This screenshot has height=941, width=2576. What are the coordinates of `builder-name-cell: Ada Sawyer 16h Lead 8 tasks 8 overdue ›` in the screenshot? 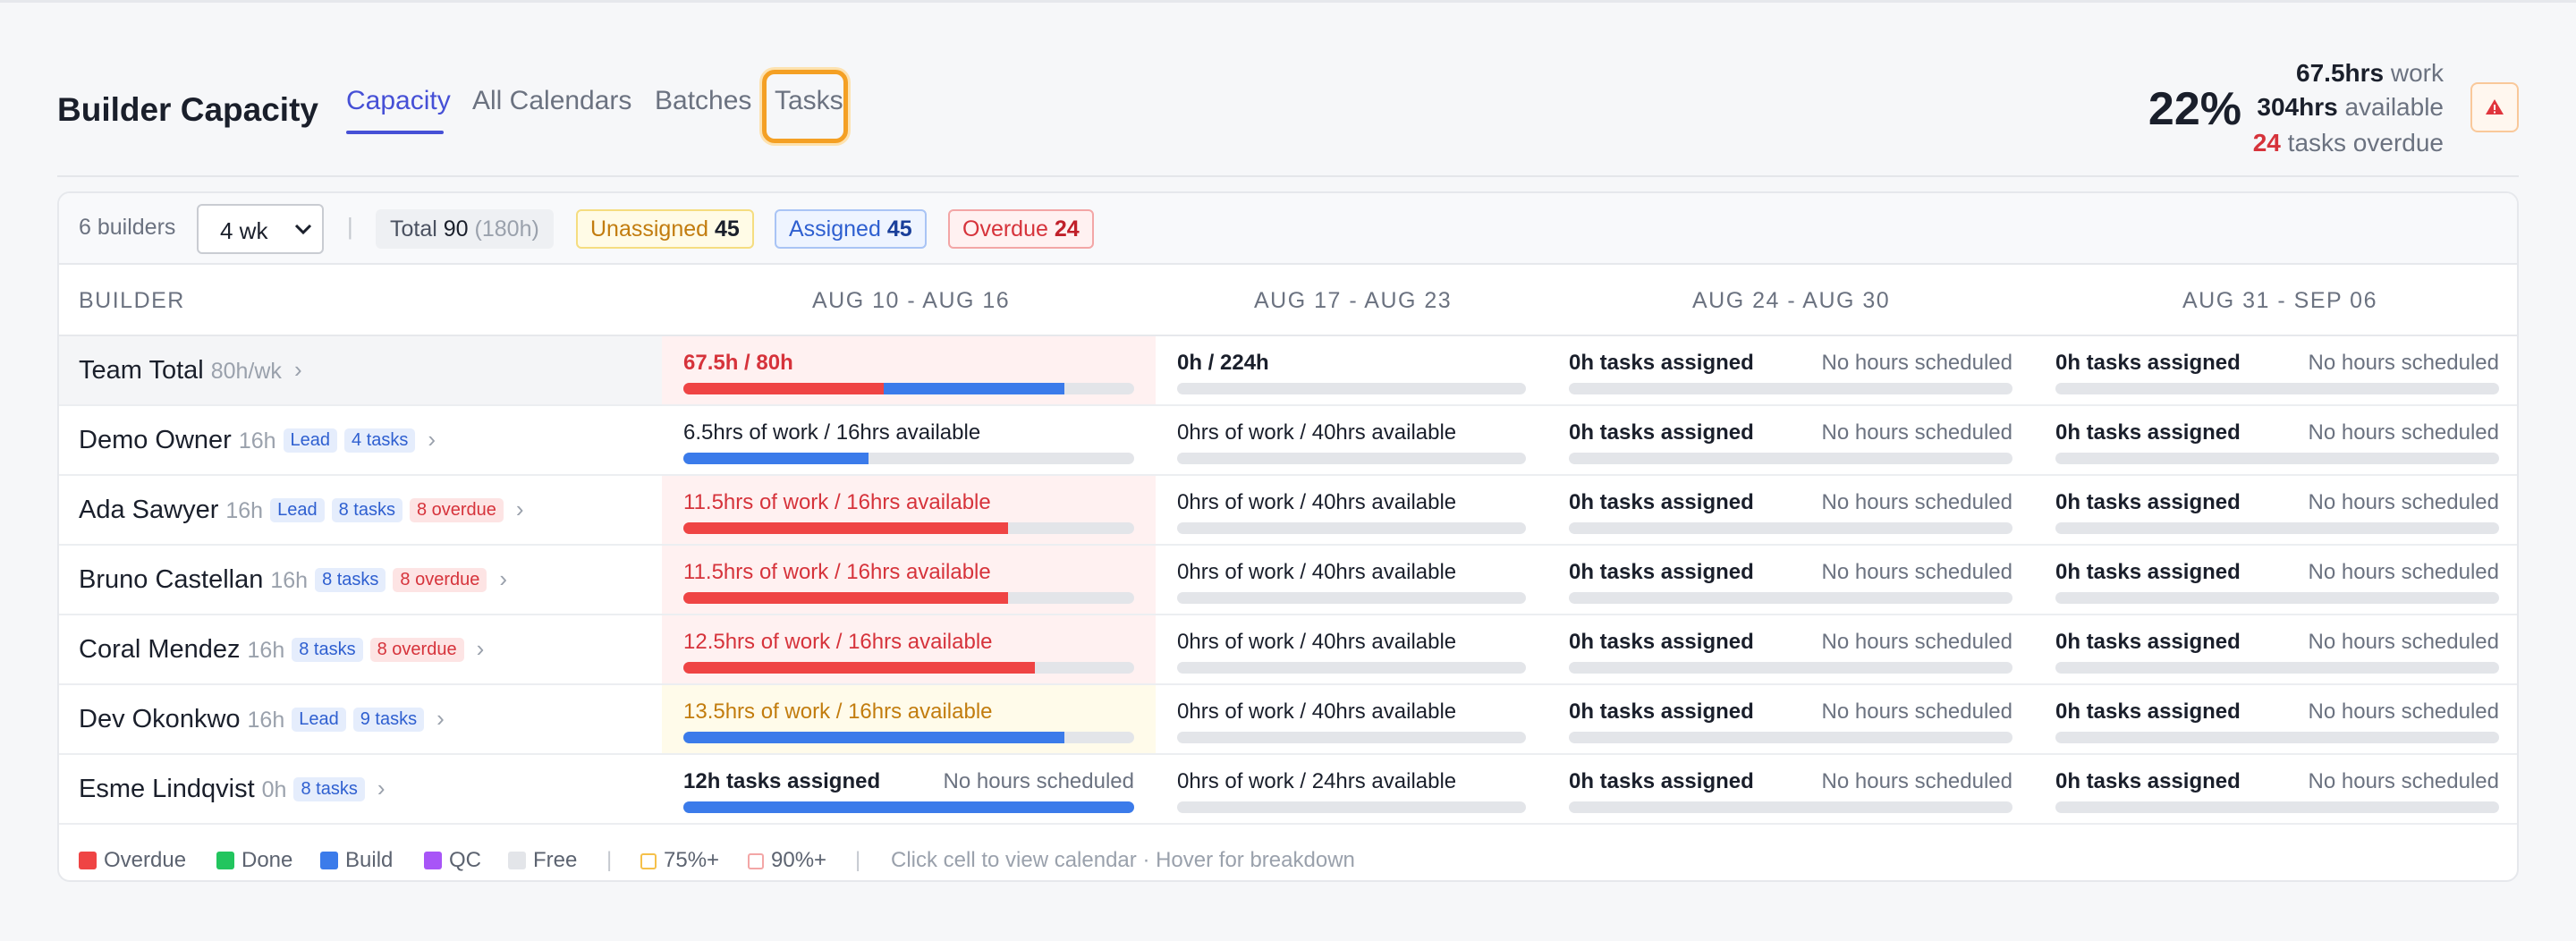 It's located at (360, 510).